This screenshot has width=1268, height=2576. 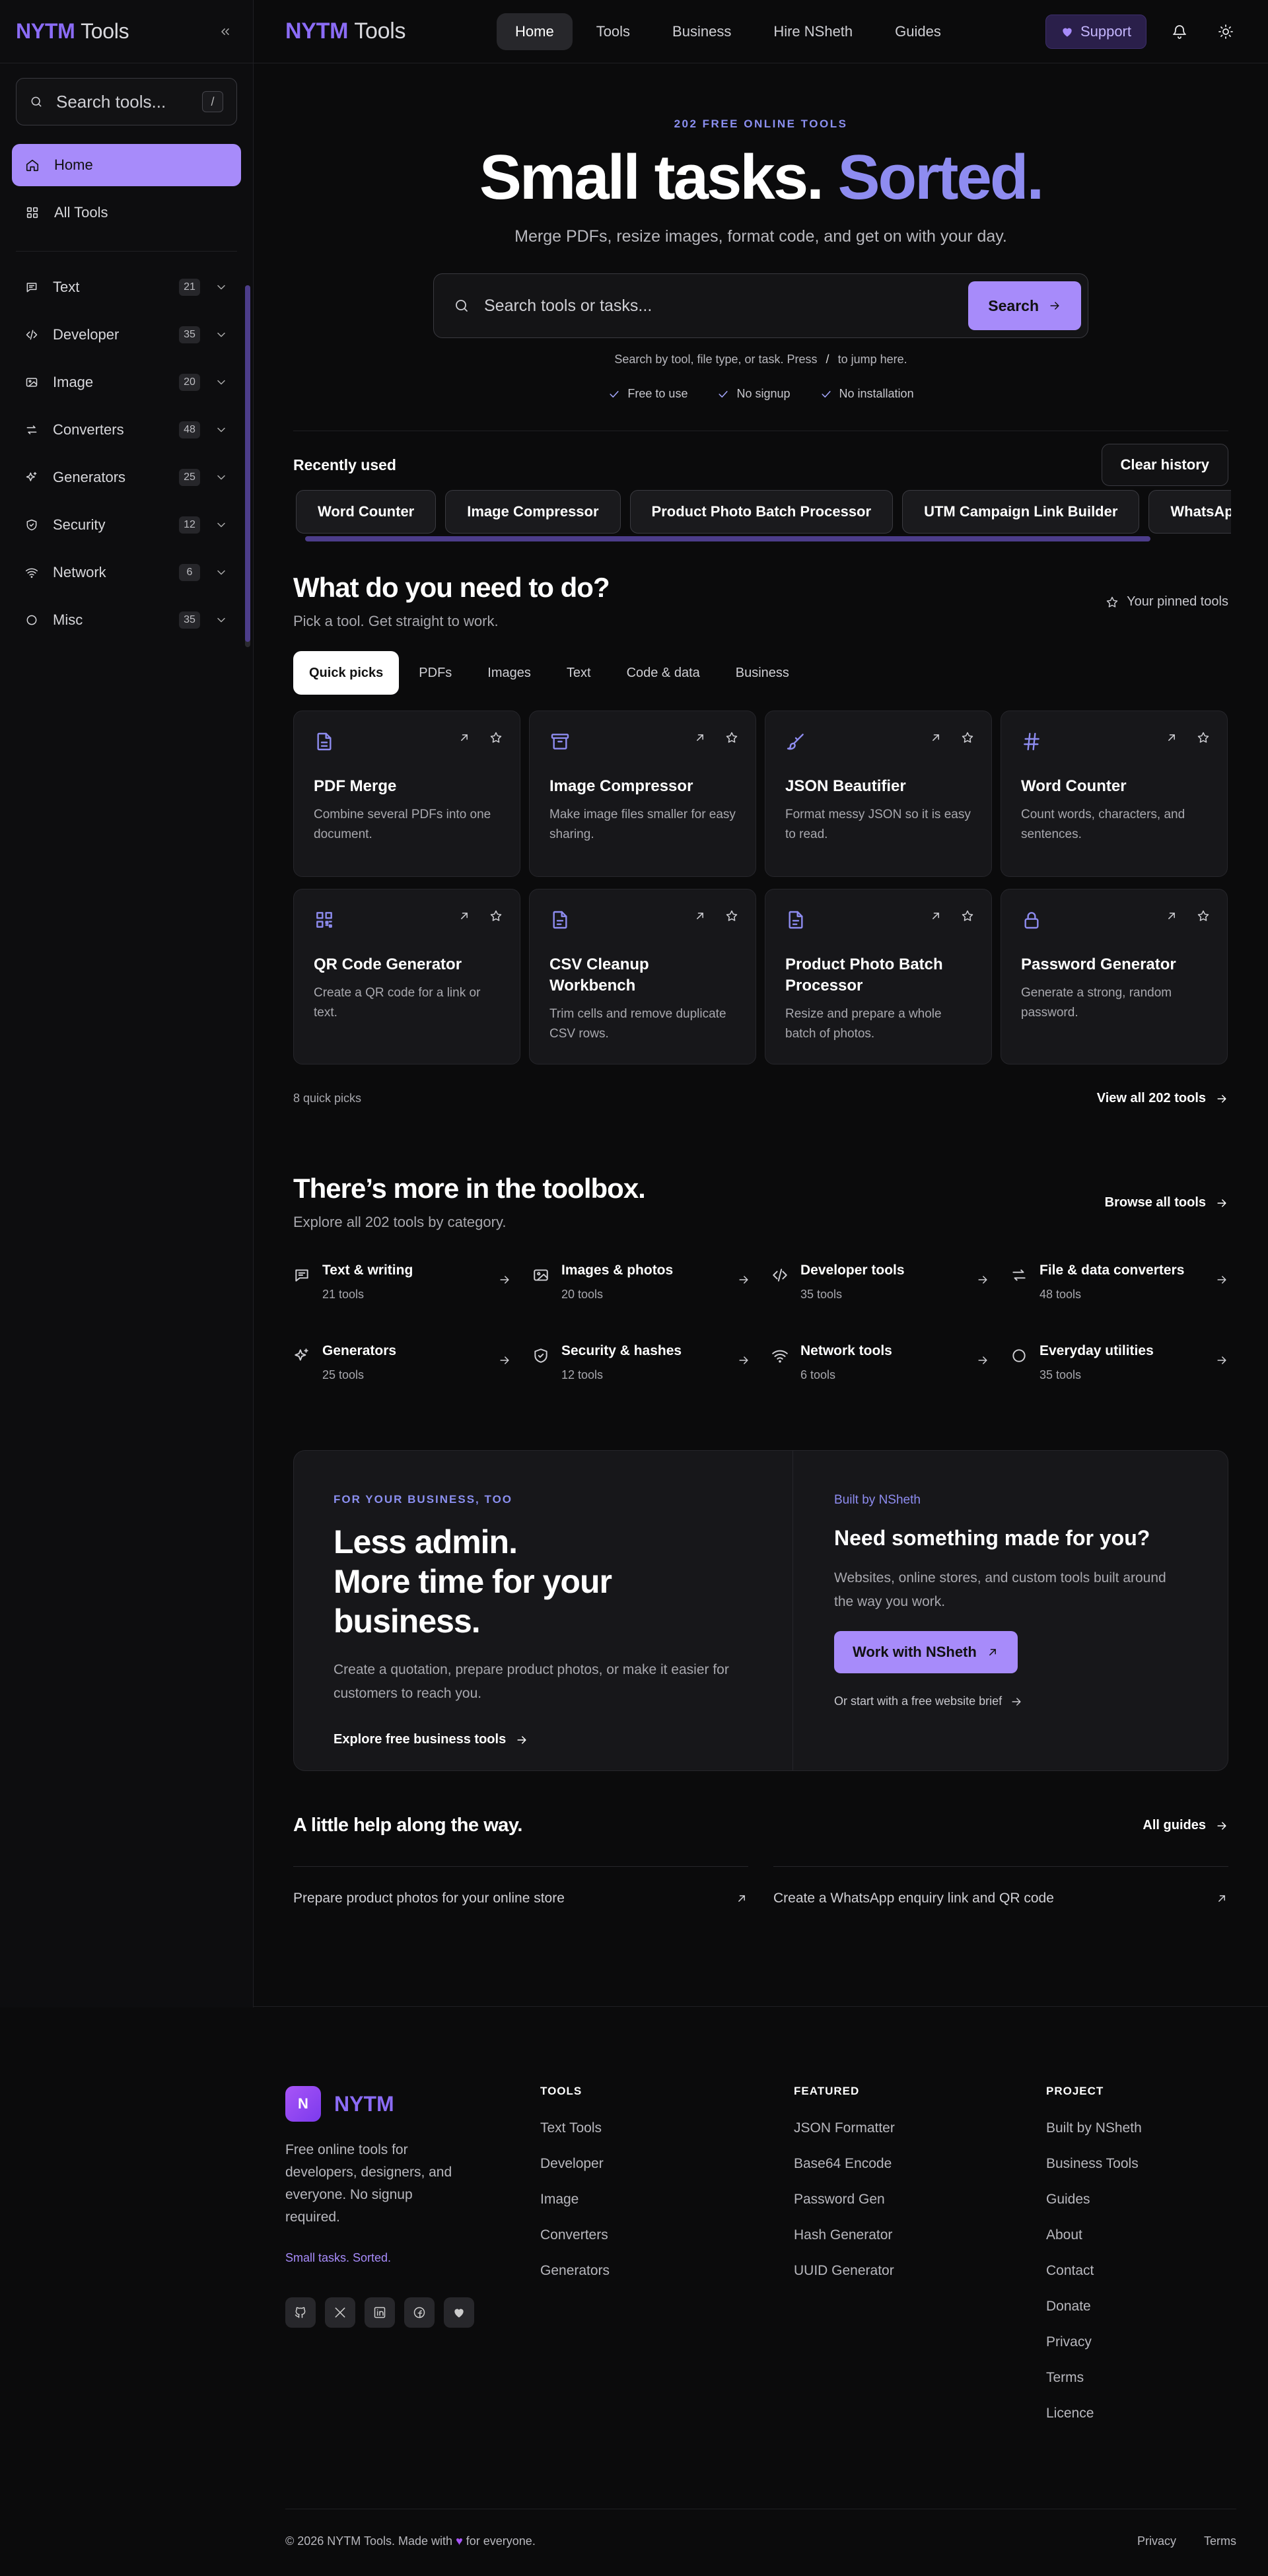 I want to click on category-images-photos: Images & photos 20 tools, so click(x=641, y=1290).